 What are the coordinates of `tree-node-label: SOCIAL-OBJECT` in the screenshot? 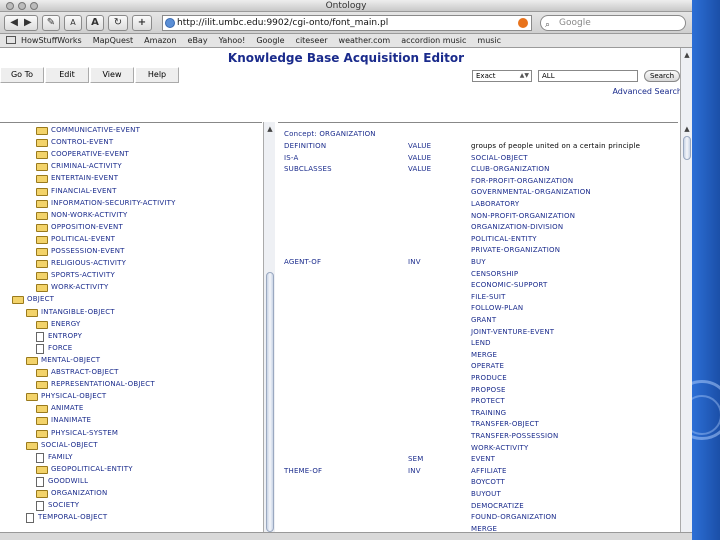 It's located at (69, 445).